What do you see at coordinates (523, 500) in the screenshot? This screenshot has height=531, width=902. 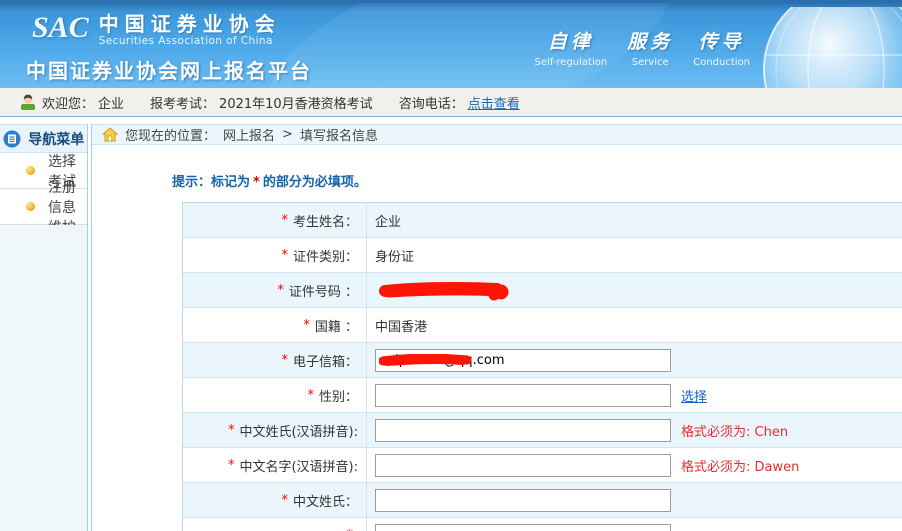 I see `chinese-surname-input` at bounding box center [523, 500].